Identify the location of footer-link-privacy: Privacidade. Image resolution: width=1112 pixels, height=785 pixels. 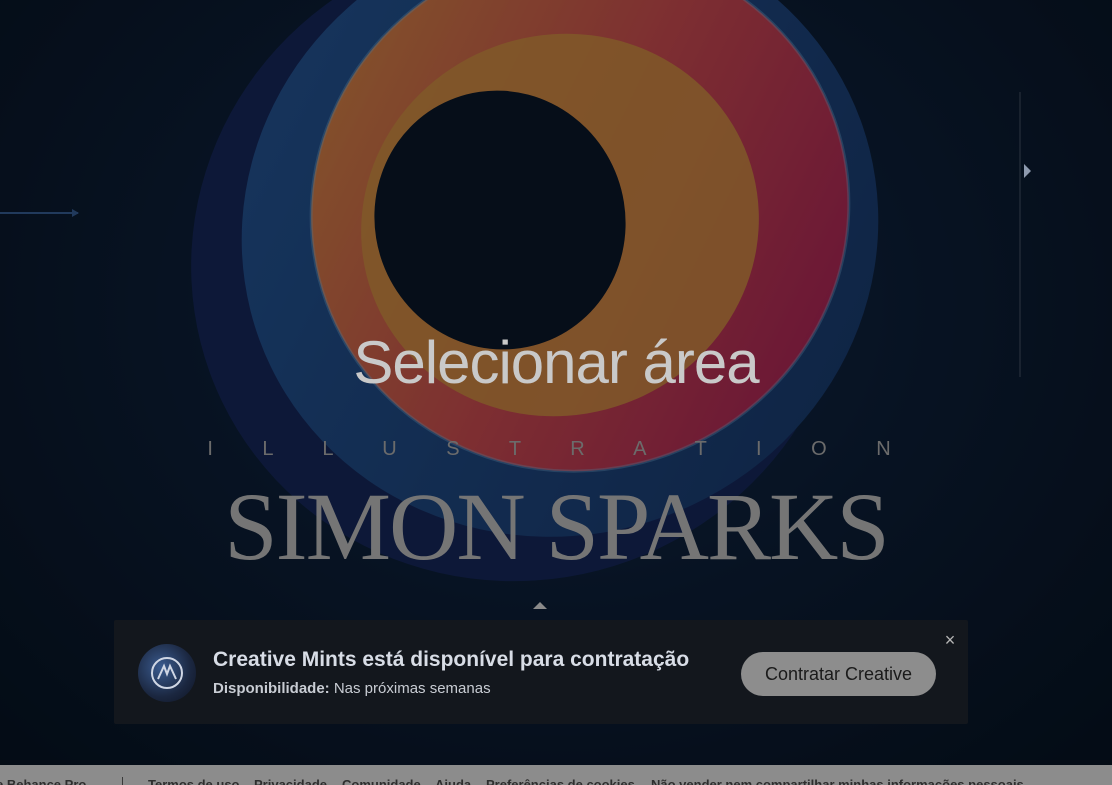
(290, 781).